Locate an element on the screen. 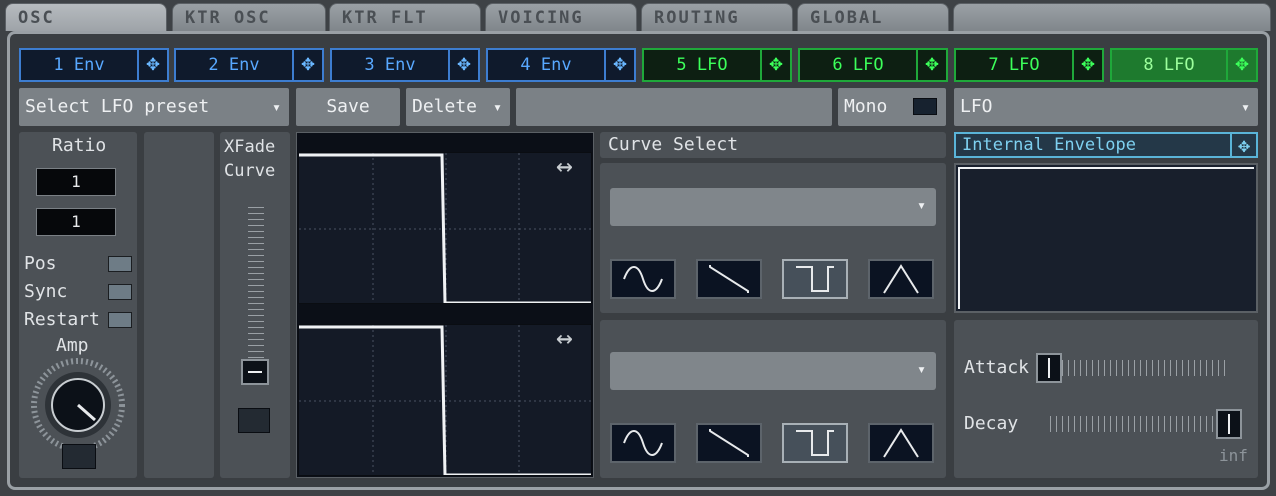 Image resolution: width=1276 pixels, height=496 pixels. pos-label: Pos is located at coordinates (40, 263).